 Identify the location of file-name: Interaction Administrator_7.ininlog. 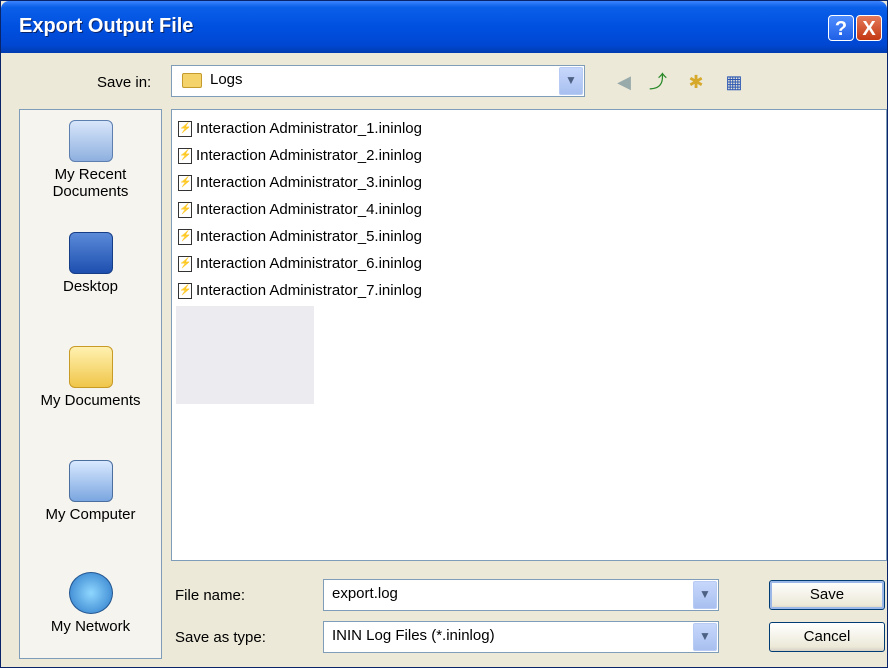
(309, 290).